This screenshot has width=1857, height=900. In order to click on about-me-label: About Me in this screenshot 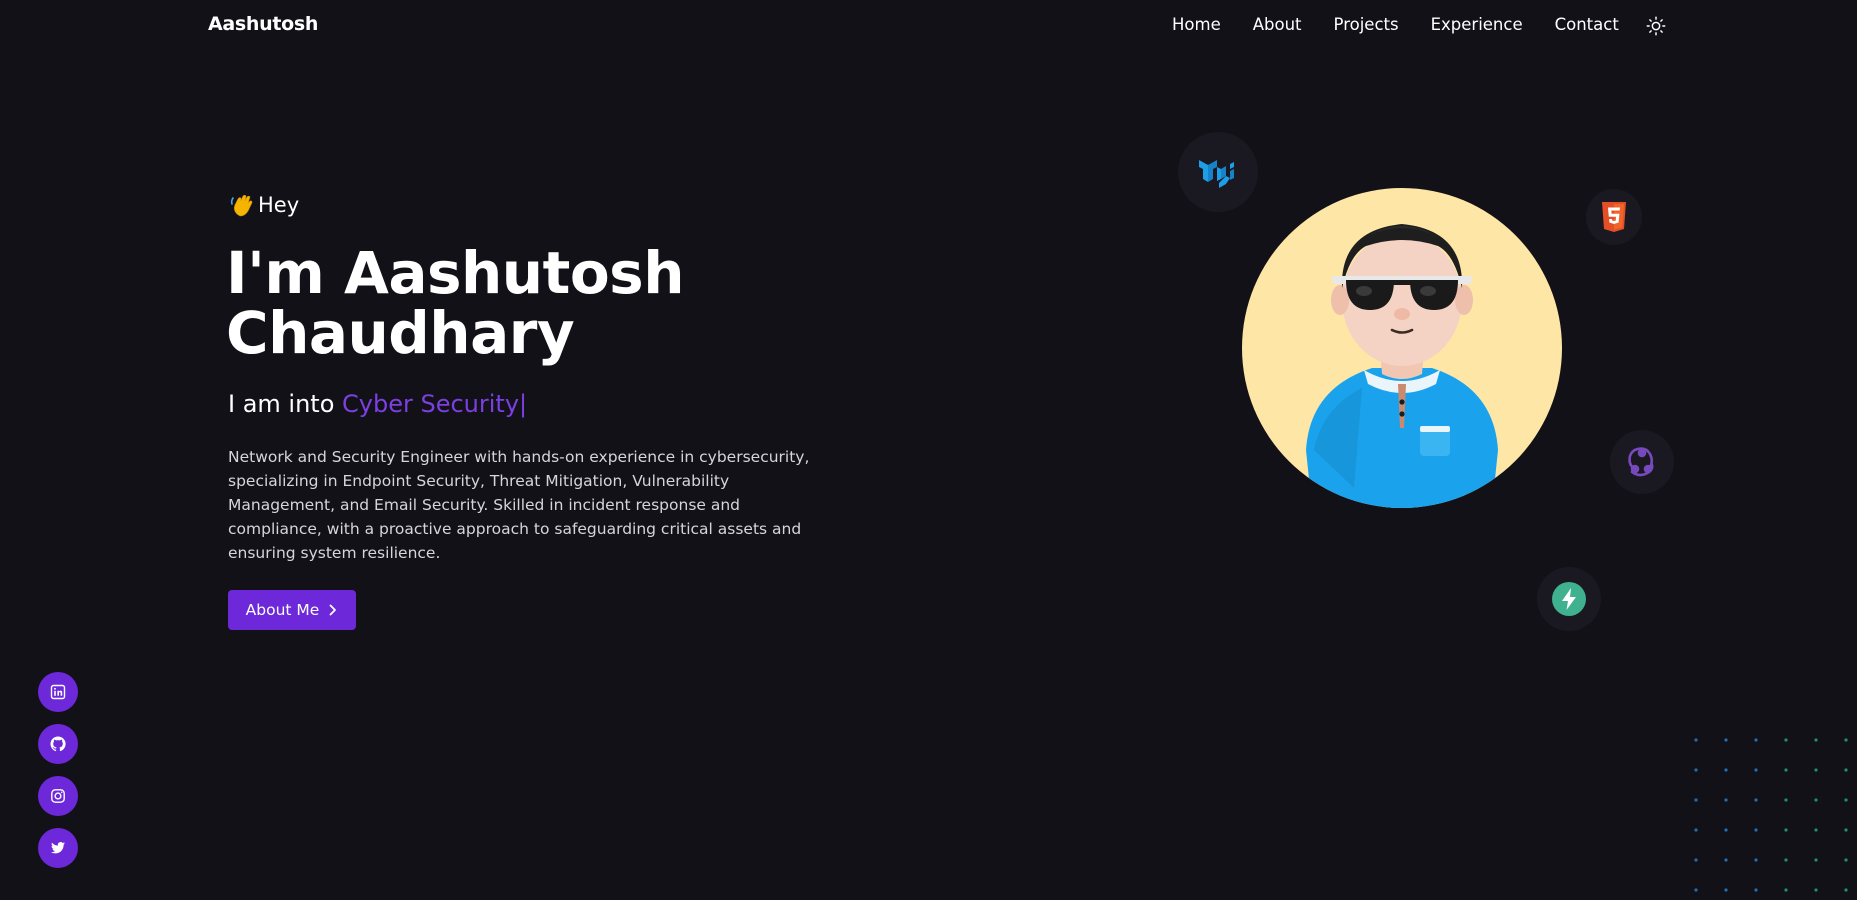, I will do `click(282, 610)`.